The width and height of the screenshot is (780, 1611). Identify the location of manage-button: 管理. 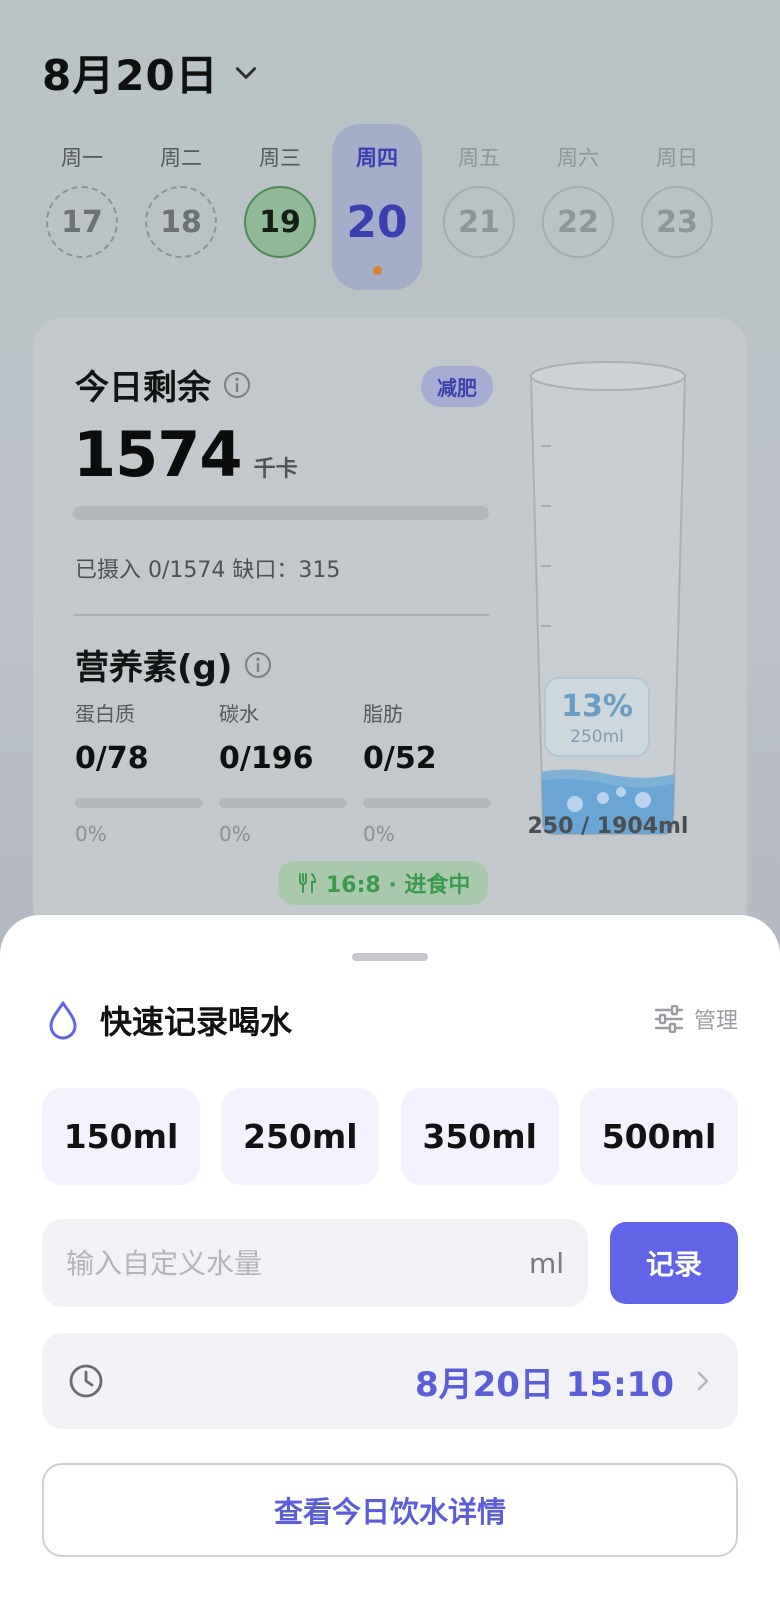
(696, 1019).